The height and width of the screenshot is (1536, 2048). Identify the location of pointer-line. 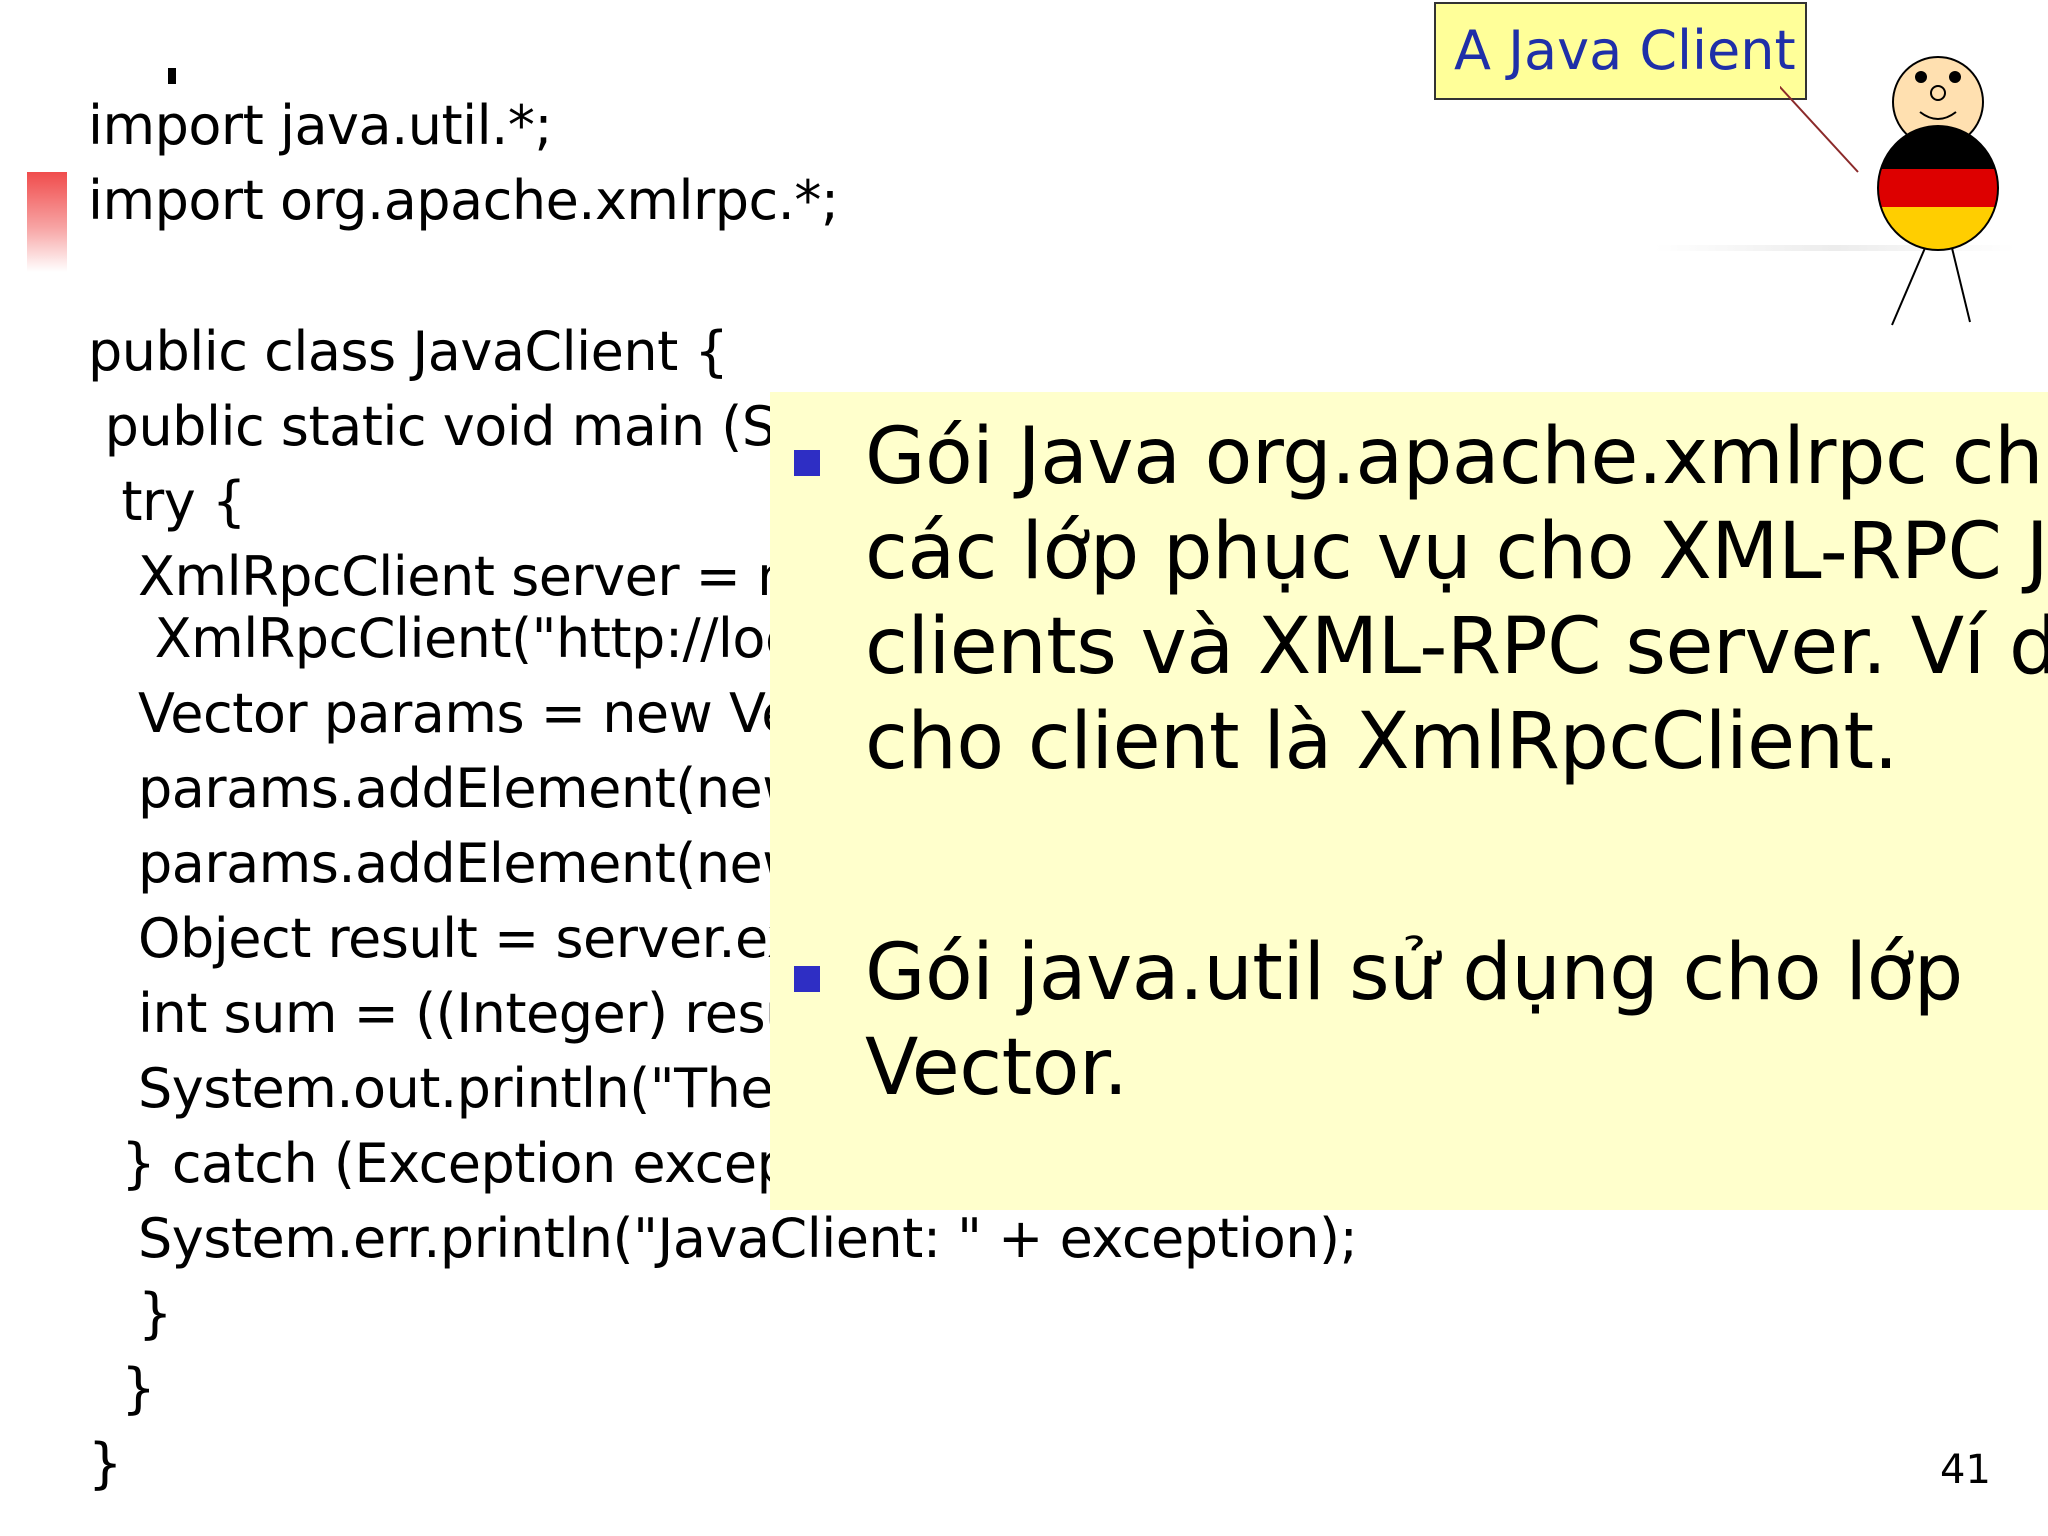
(1819, 129).